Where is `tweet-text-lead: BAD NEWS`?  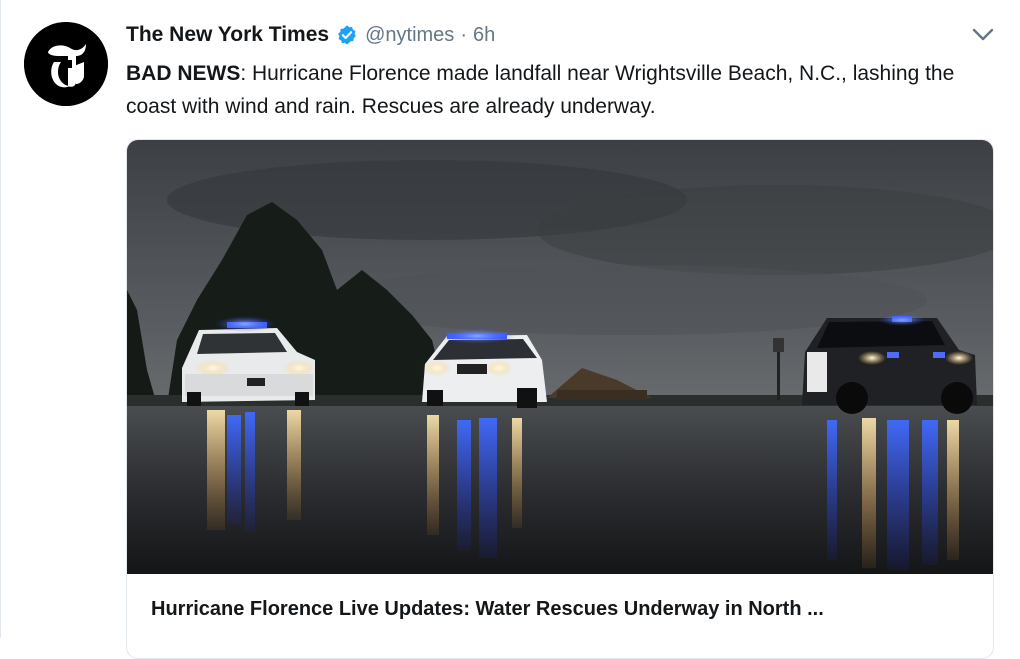 tweet-text-lead: BAD NEWS is located at coordinates (183, 73).